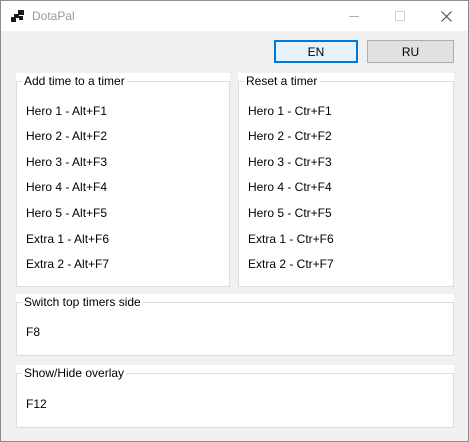 Image resolution: width=469 pixels, height=442 pixels. What do you see at coordinates (290, 162) in the screenshot?
I see `reset-item: Hero 3 - Ctr+F3` at bounding box center [290, 162].